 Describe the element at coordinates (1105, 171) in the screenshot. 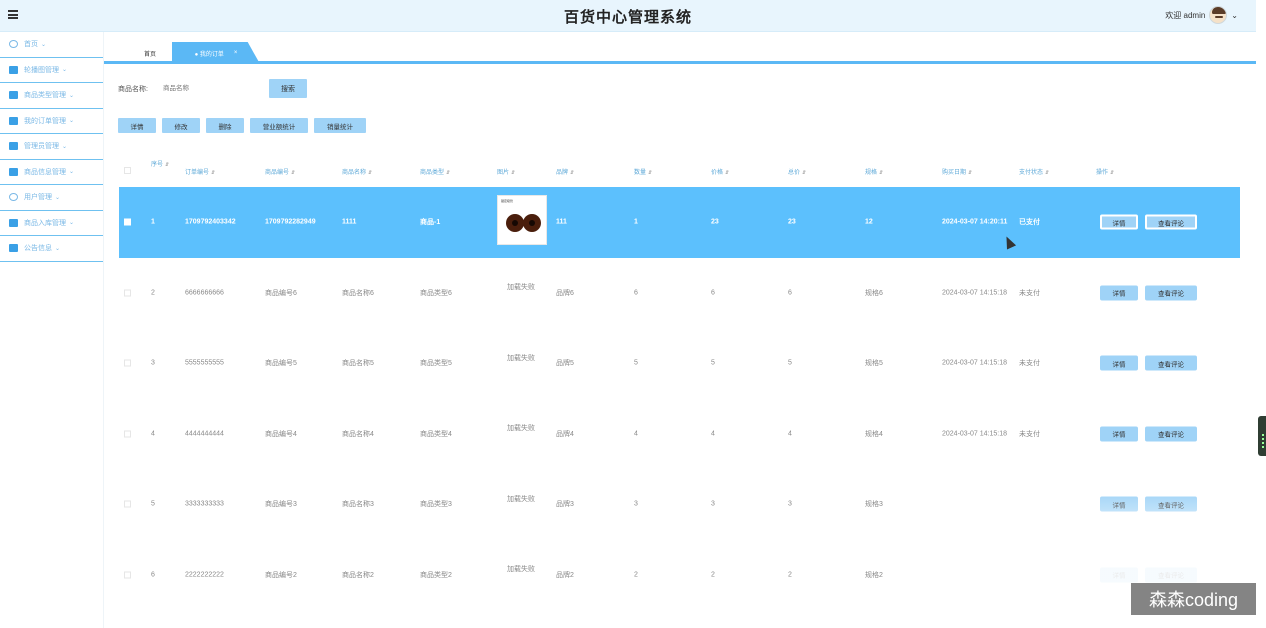

I see `column-header: 操作 ⇵` at that location.